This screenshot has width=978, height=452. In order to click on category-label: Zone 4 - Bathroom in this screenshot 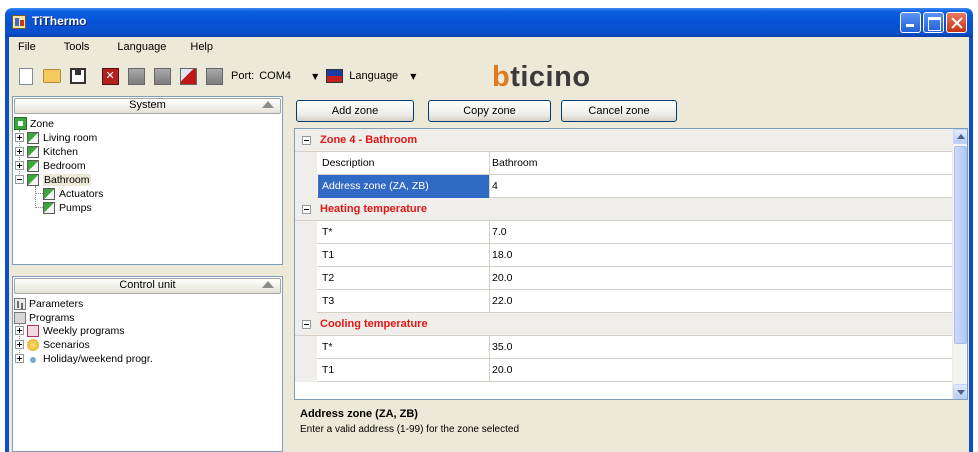, I will do `click(369, 140)`.